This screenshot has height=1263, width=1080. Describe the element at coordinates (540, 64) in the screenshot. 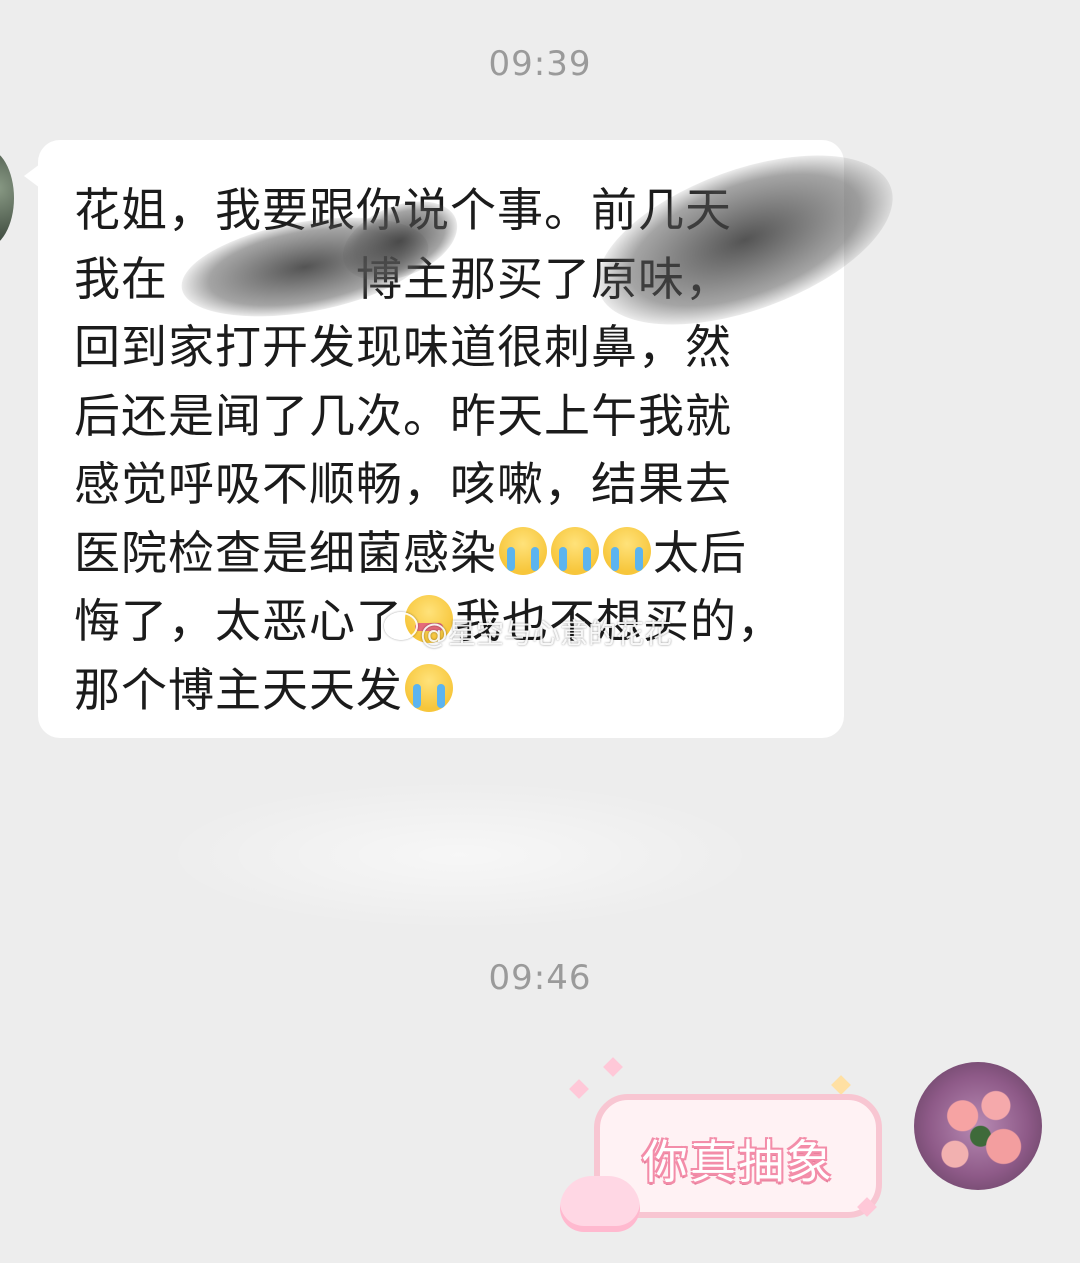

I see `timestamp: 09:39` at that location.